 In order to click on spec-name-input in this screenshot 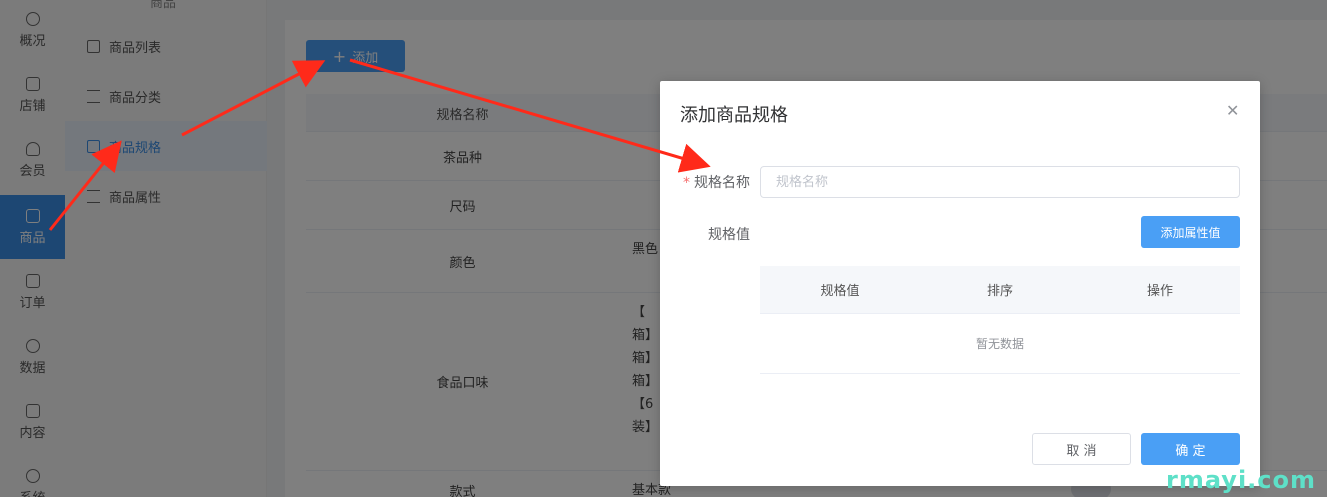, I will do `click(1000, 182)`.